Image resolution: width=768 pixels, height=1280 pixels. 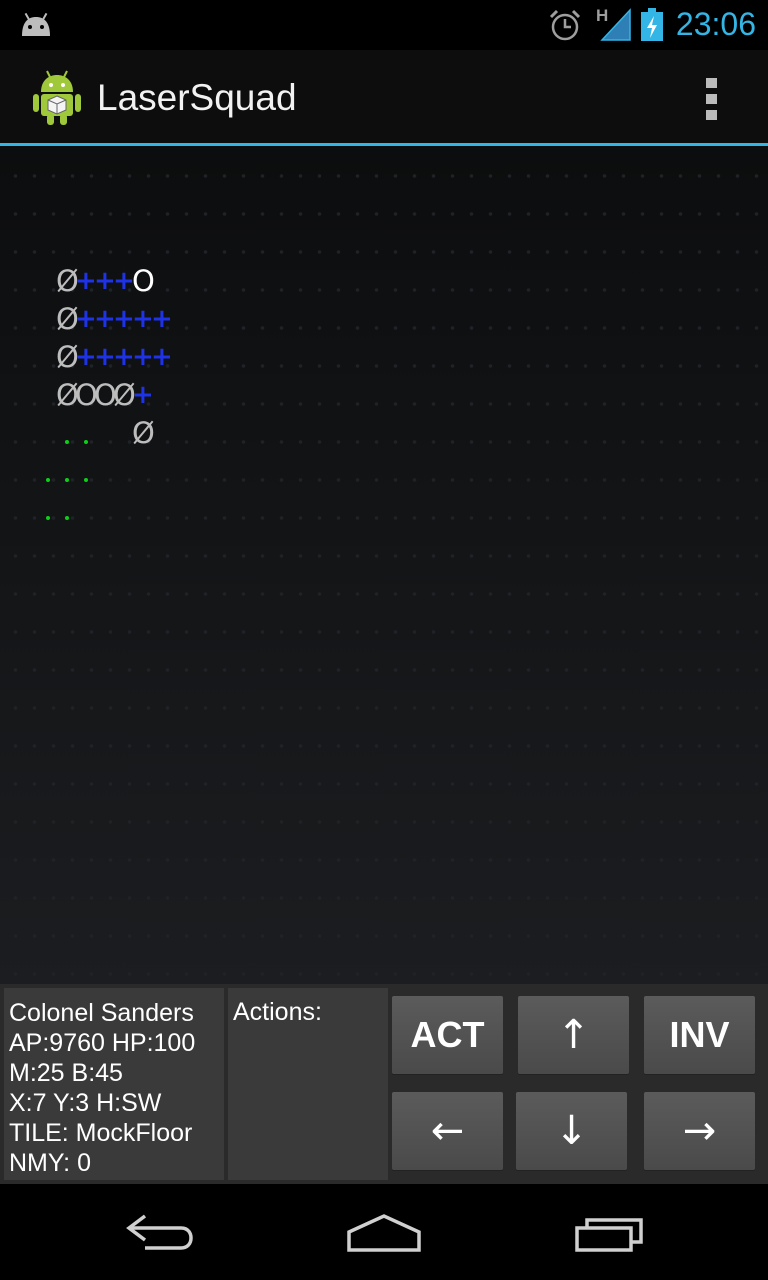 I want to click on unit-position: X:7 Y:3 H:SW, so click(x=85, y=1103).